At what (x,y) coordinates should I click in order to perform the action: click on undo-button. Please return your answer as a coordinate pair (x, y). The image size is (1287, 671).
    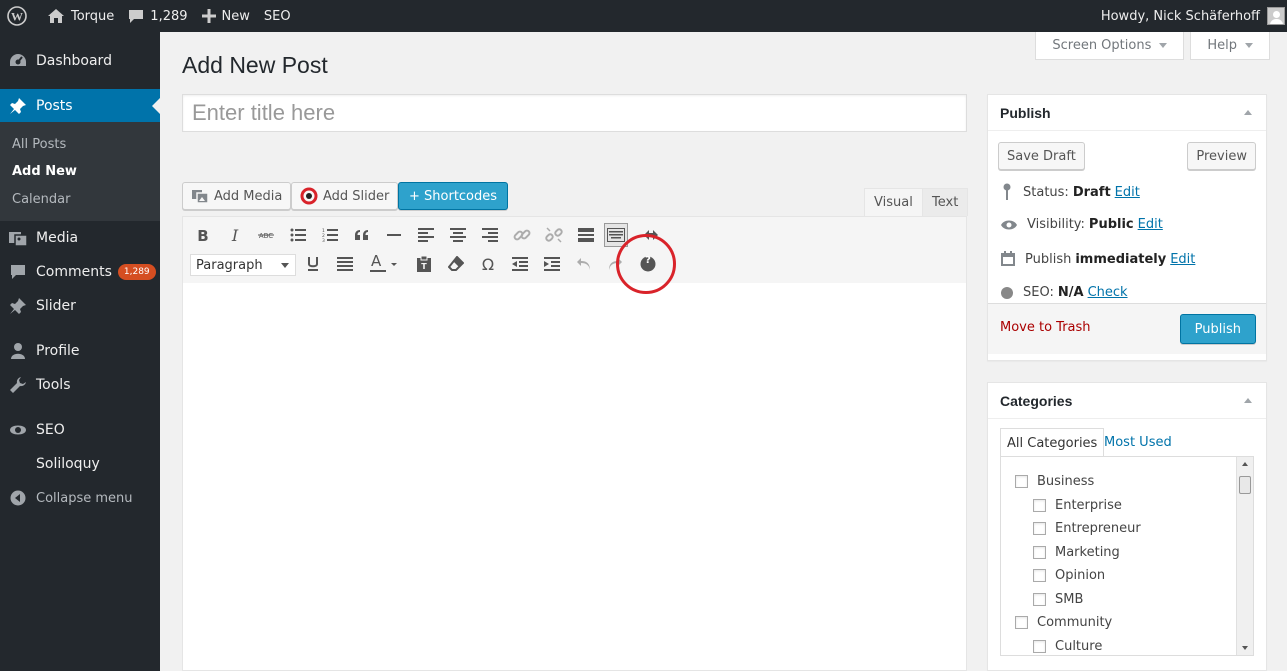
    Looking at the image, I should click on (584, 264).